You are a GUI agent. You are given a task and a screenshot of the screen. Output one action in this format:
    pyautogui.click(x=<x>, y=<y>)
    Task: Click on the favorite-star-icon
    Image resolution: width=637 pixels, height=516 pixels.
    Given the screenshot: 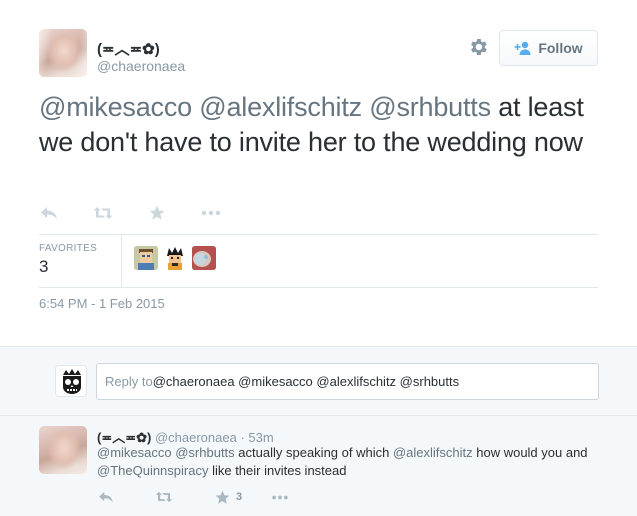 What is the action you would take?
    pyautogui.click(x=157, y=213)
    